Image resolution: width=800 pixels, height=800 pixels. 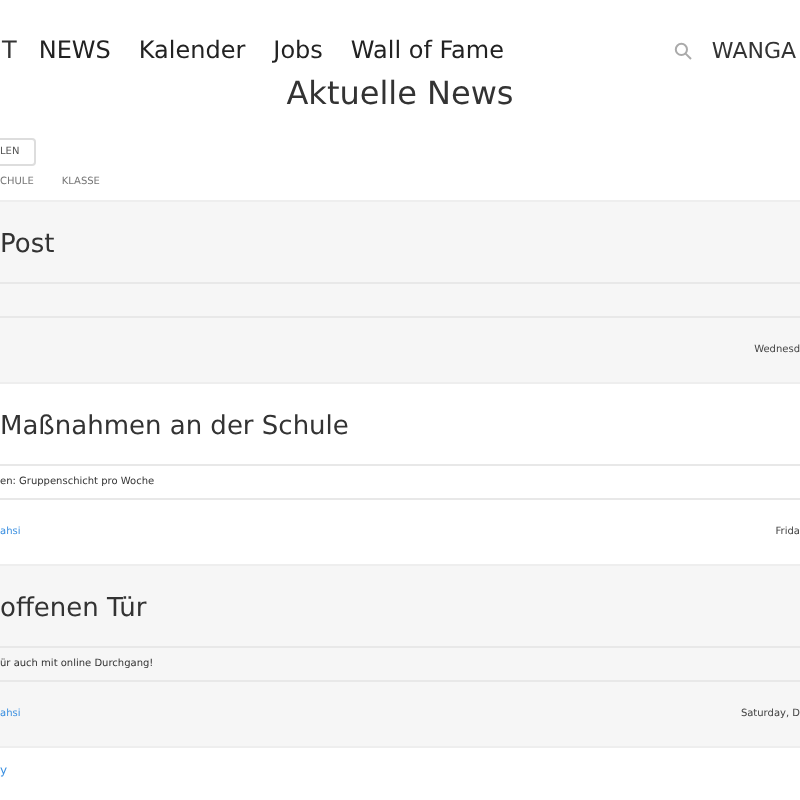 I want to click on post-title: Maßnahmen an der Schule, so click(x=400, y=425).